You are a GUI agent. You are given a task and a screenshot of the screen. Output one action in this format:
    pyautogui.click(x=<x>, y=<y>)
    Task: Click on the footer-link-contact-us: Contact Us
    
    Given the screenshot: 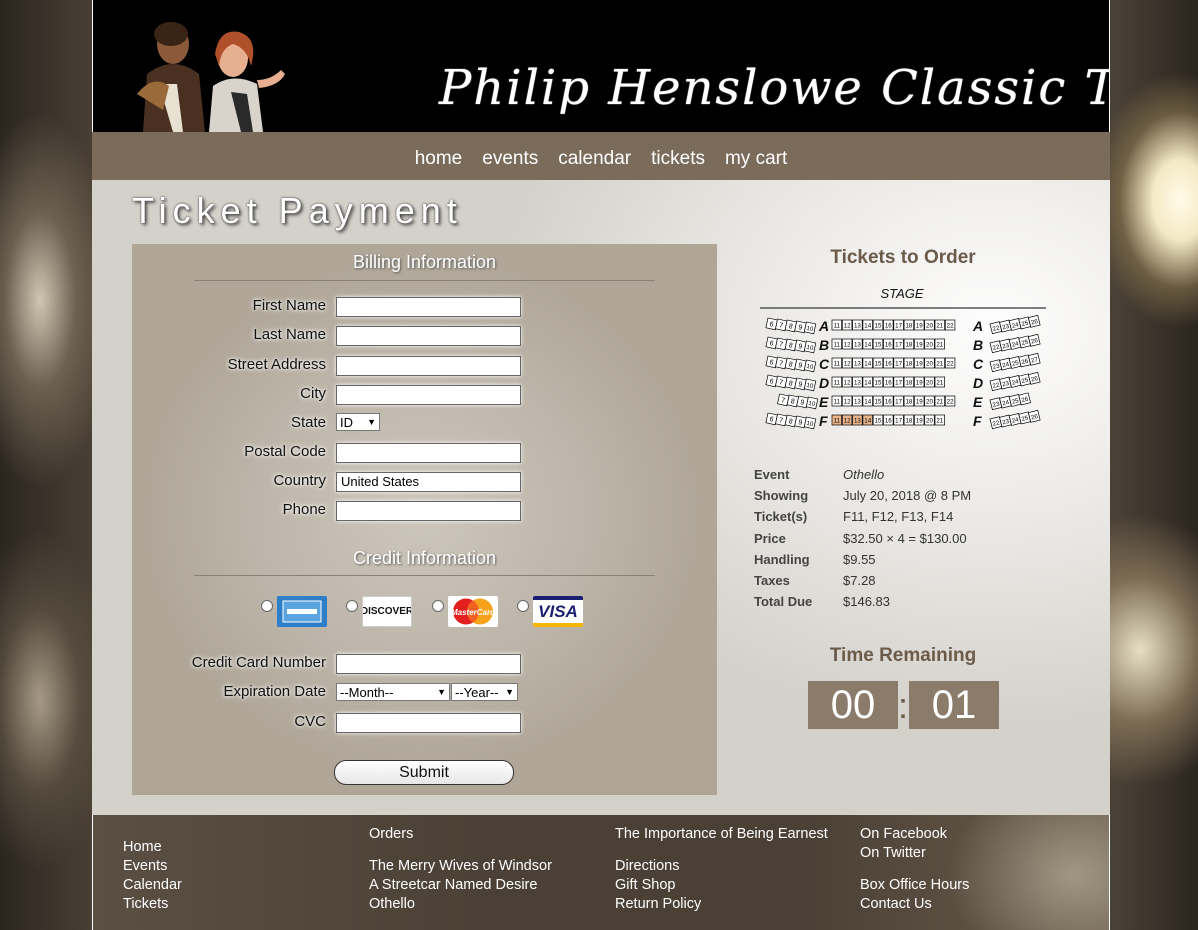 What is the action you would take?
    pyautogui.click(x=896, y=904)
    